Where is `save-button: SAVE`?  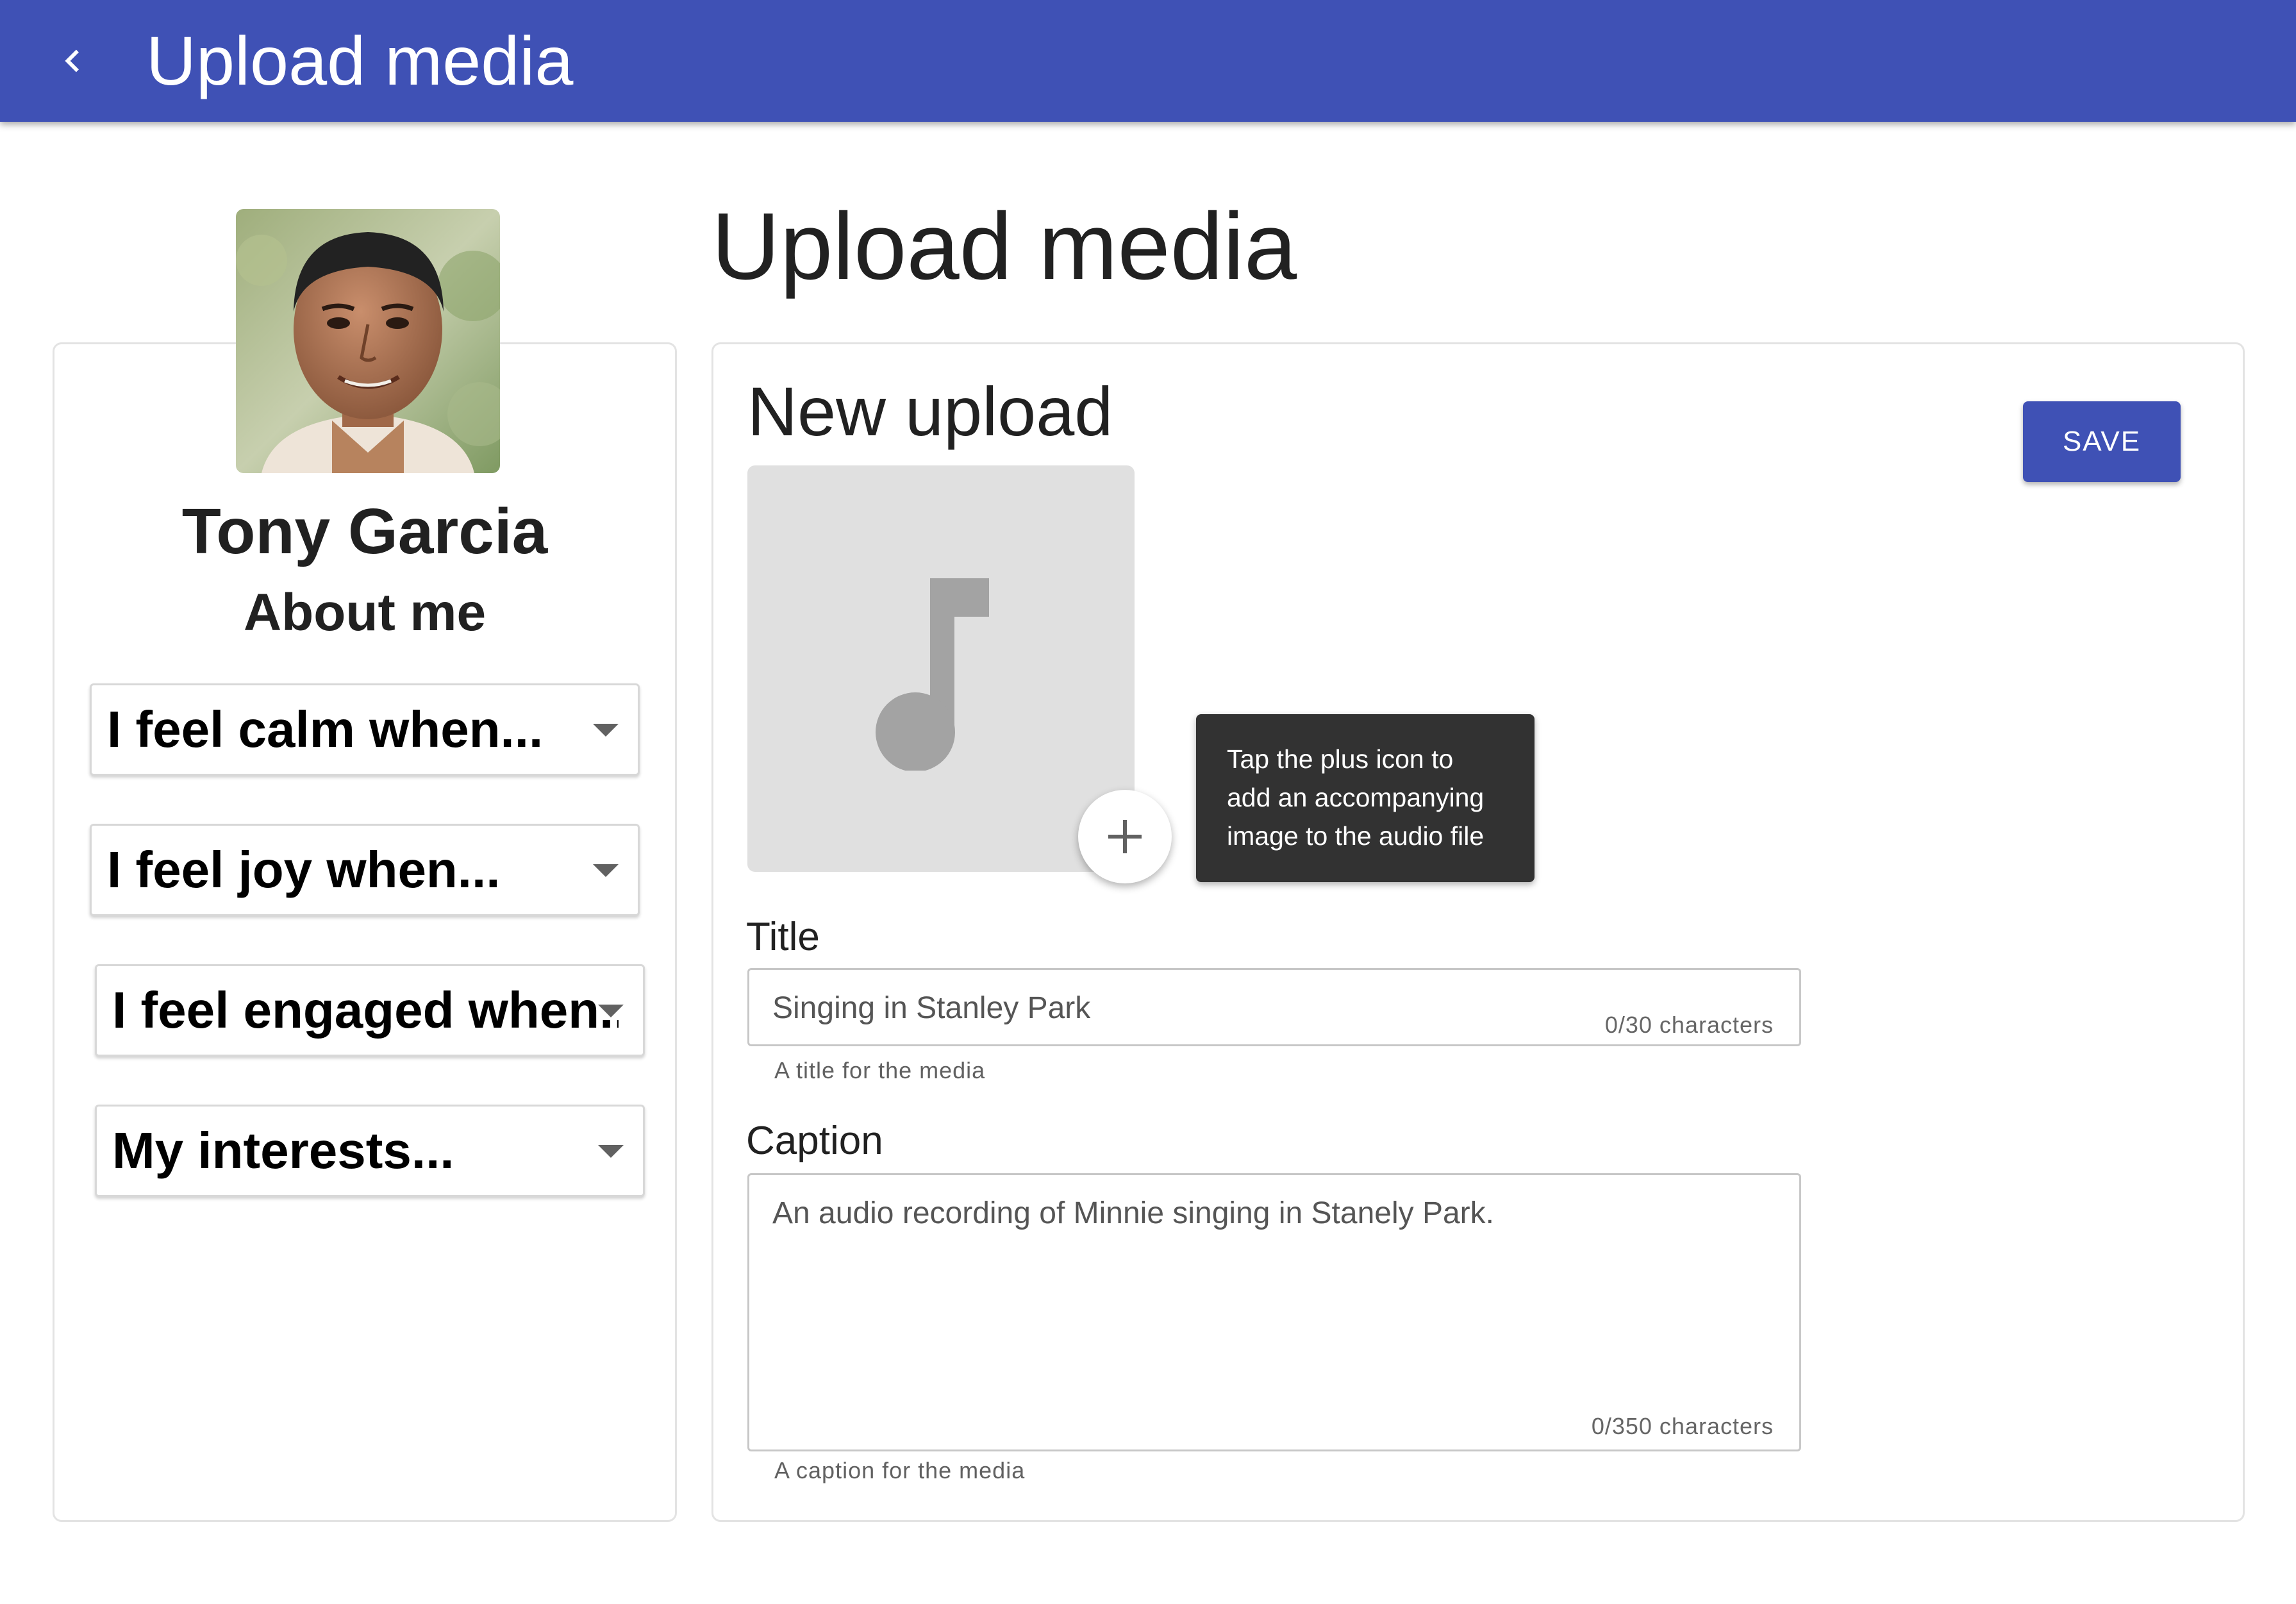 save-button: SAVE is located at coordinates (2102, 441).